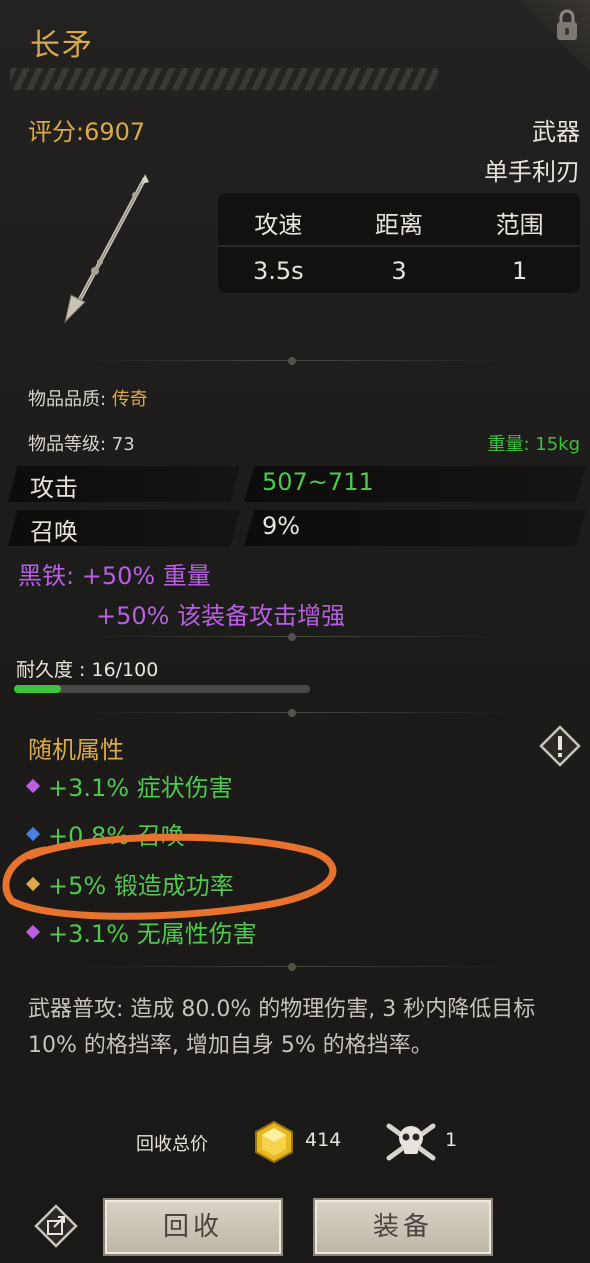 This screenshot has width=590, height=1263. What do you see at coordinates (278, 225) in the screenshot?
I see `stat-header-attack-speed: 攻速` at bounding box center [278, 225].